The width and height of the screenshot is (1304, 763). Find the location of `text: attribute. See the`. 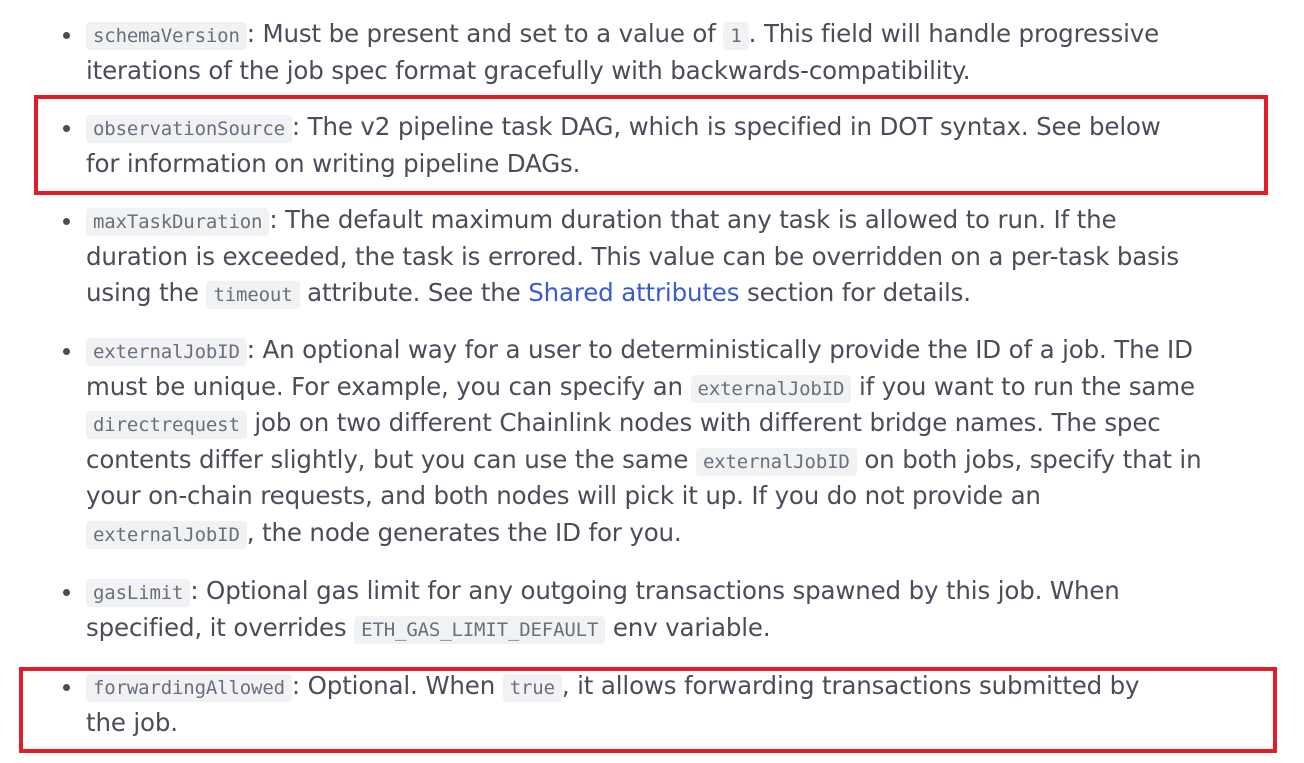

text: attribute. See the is located at coordinates (414, 292).